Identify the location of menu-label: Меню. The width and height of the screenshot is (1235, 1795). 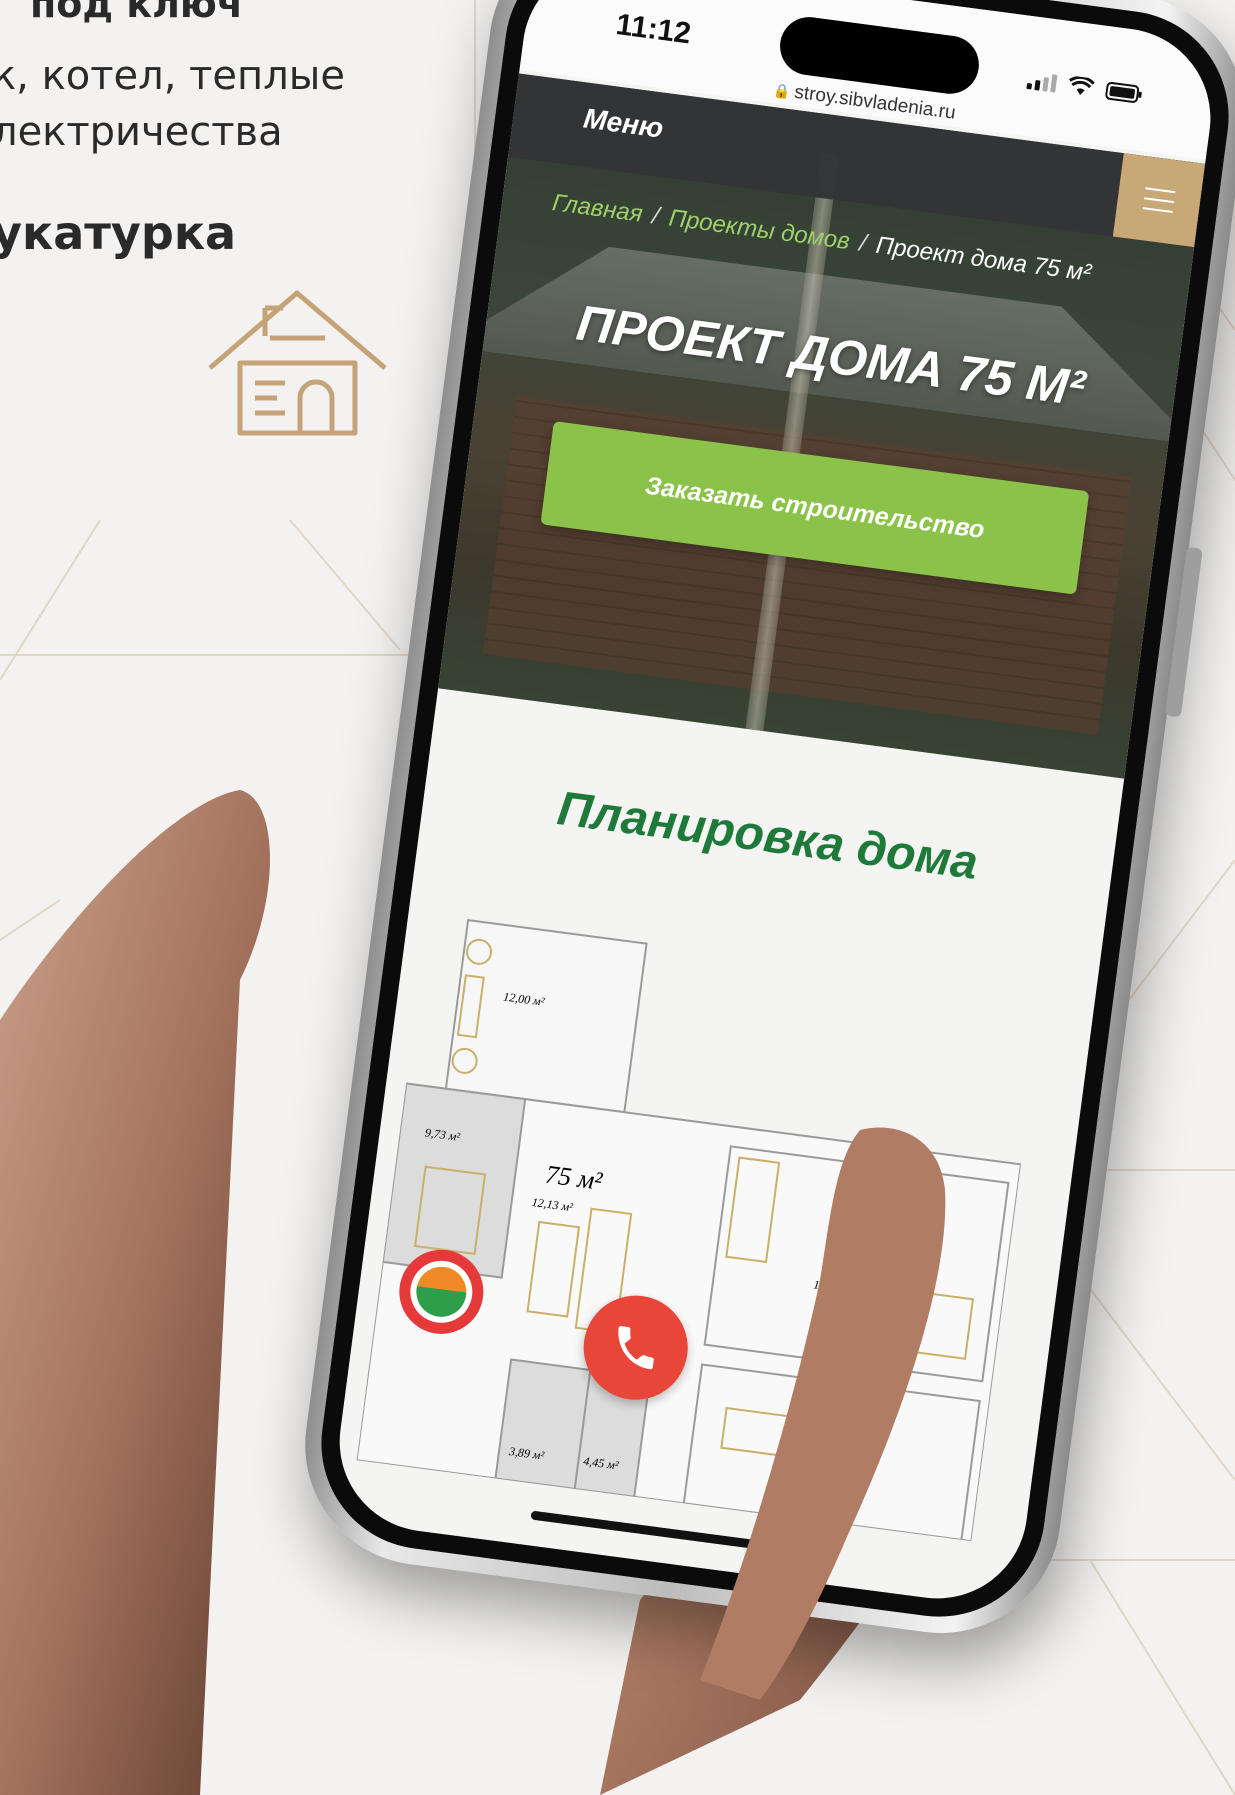
(623, 124).